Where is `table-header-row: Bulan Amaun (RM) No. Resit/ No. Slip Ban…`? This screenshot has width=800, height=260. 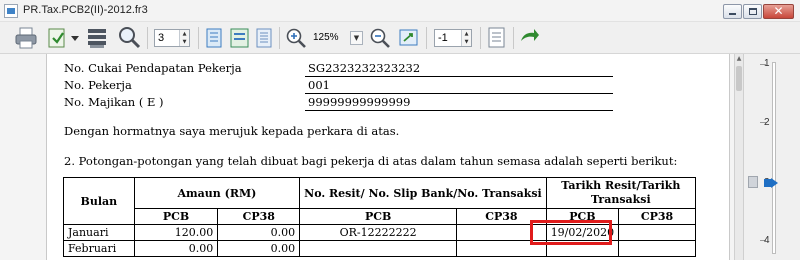 table-header-row: Bulan Amaun (RM) No. Resit/ No. Slip Ban… is located at coordinates (380, 201).